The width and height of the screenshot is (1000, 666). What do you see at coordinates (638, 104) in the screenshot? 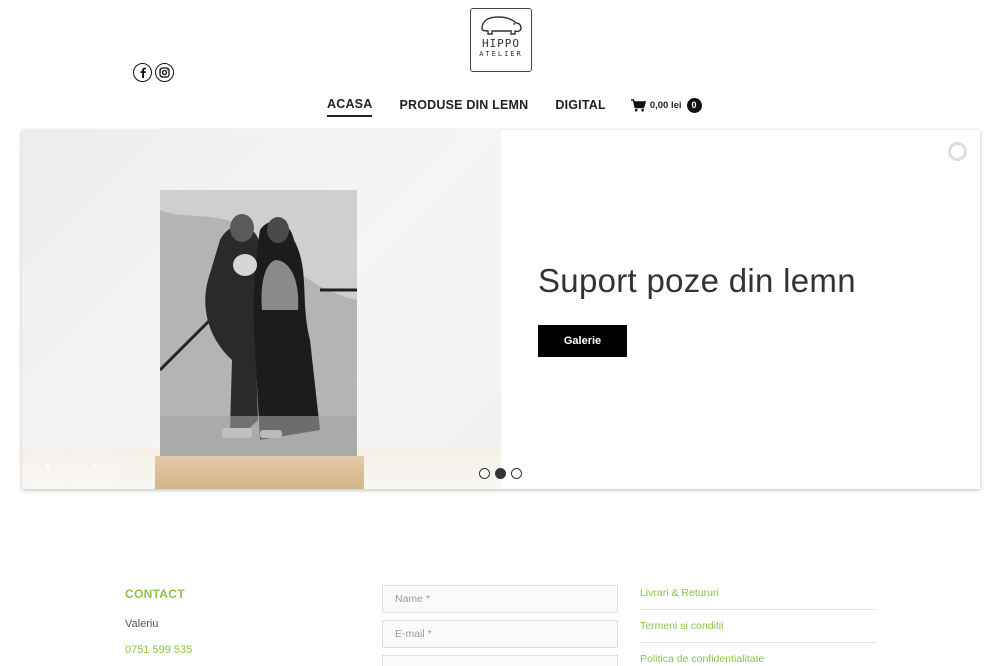
I see `cart-icon` at bounding box center [638, 104].